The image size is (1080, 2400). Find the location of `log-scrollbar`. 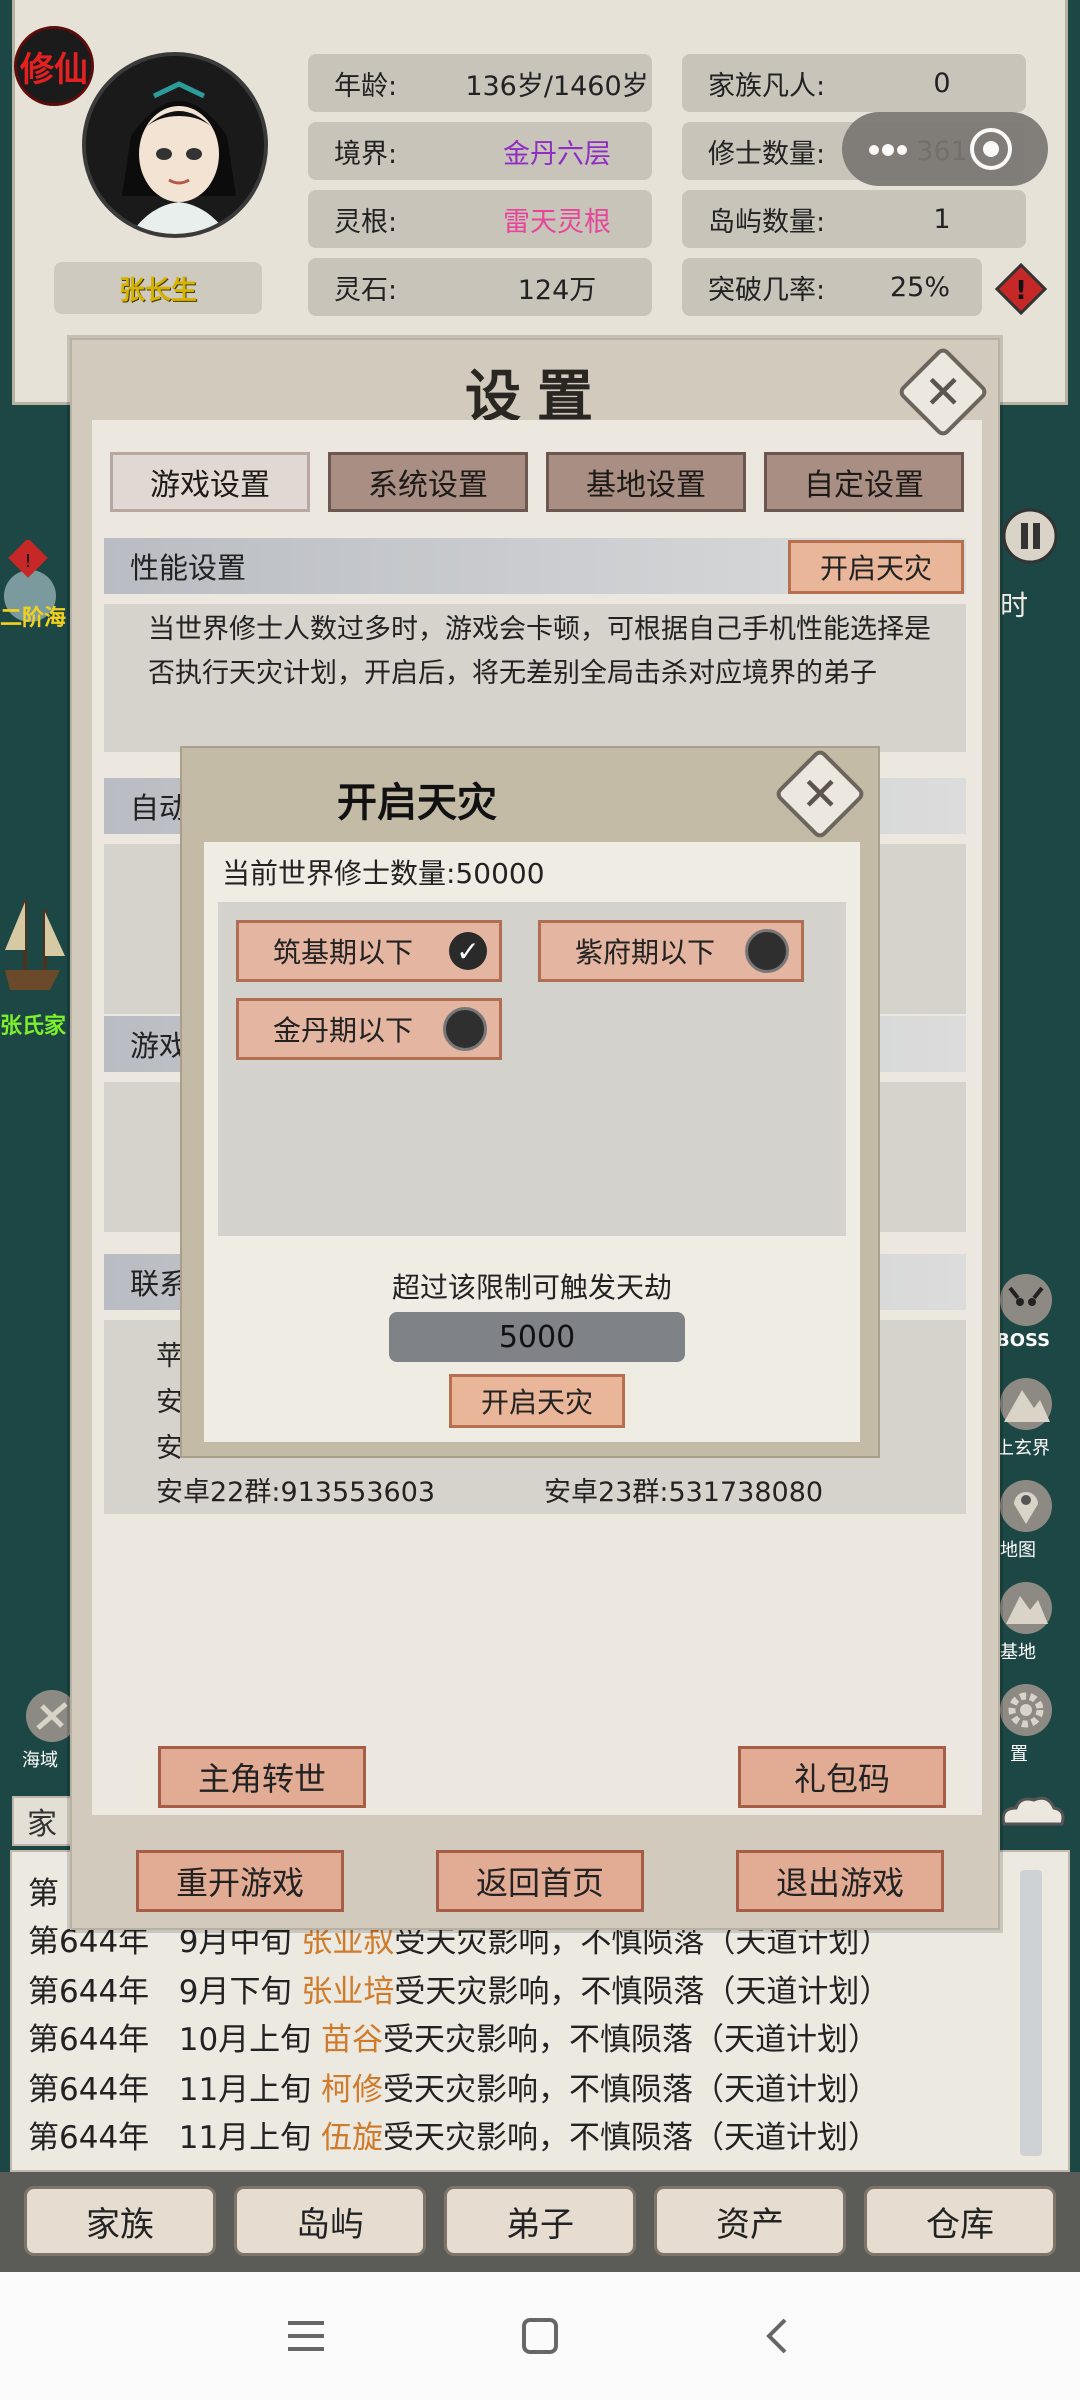

log-scrollbar is located at coordinates (1031, 2013).